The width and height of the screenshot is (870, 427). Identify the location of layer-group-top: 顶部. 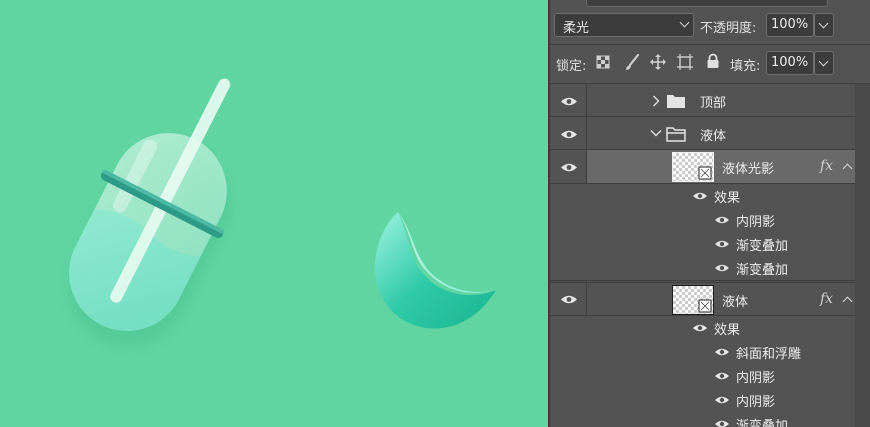
(702, 100).